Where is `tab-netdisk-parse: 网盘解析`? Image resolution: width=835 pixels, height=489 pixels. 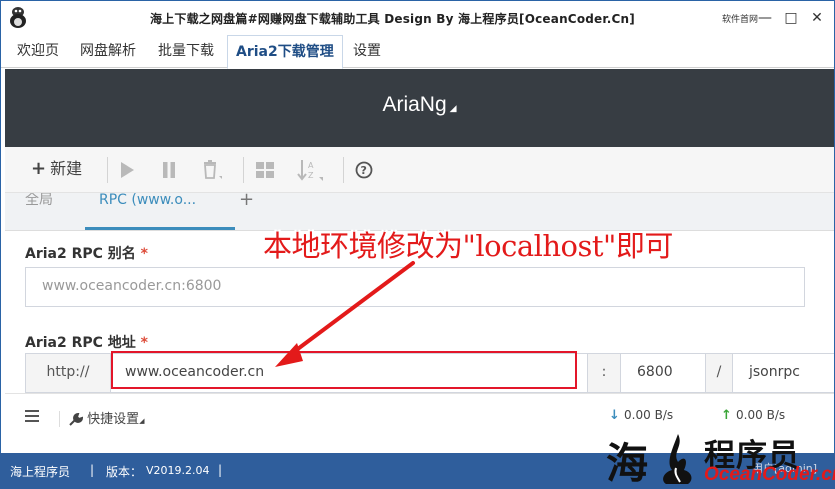
tab-netdisk-parse: 网盘解析 is located at coordinates (108, 51).